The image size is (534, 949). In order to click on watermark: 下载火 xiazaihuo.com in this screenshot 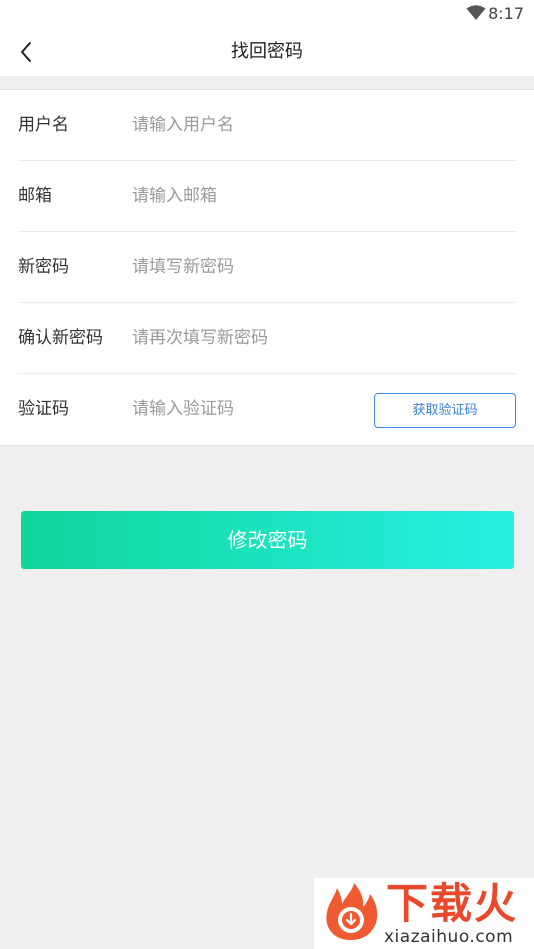, I will do `click(424, 913)`.